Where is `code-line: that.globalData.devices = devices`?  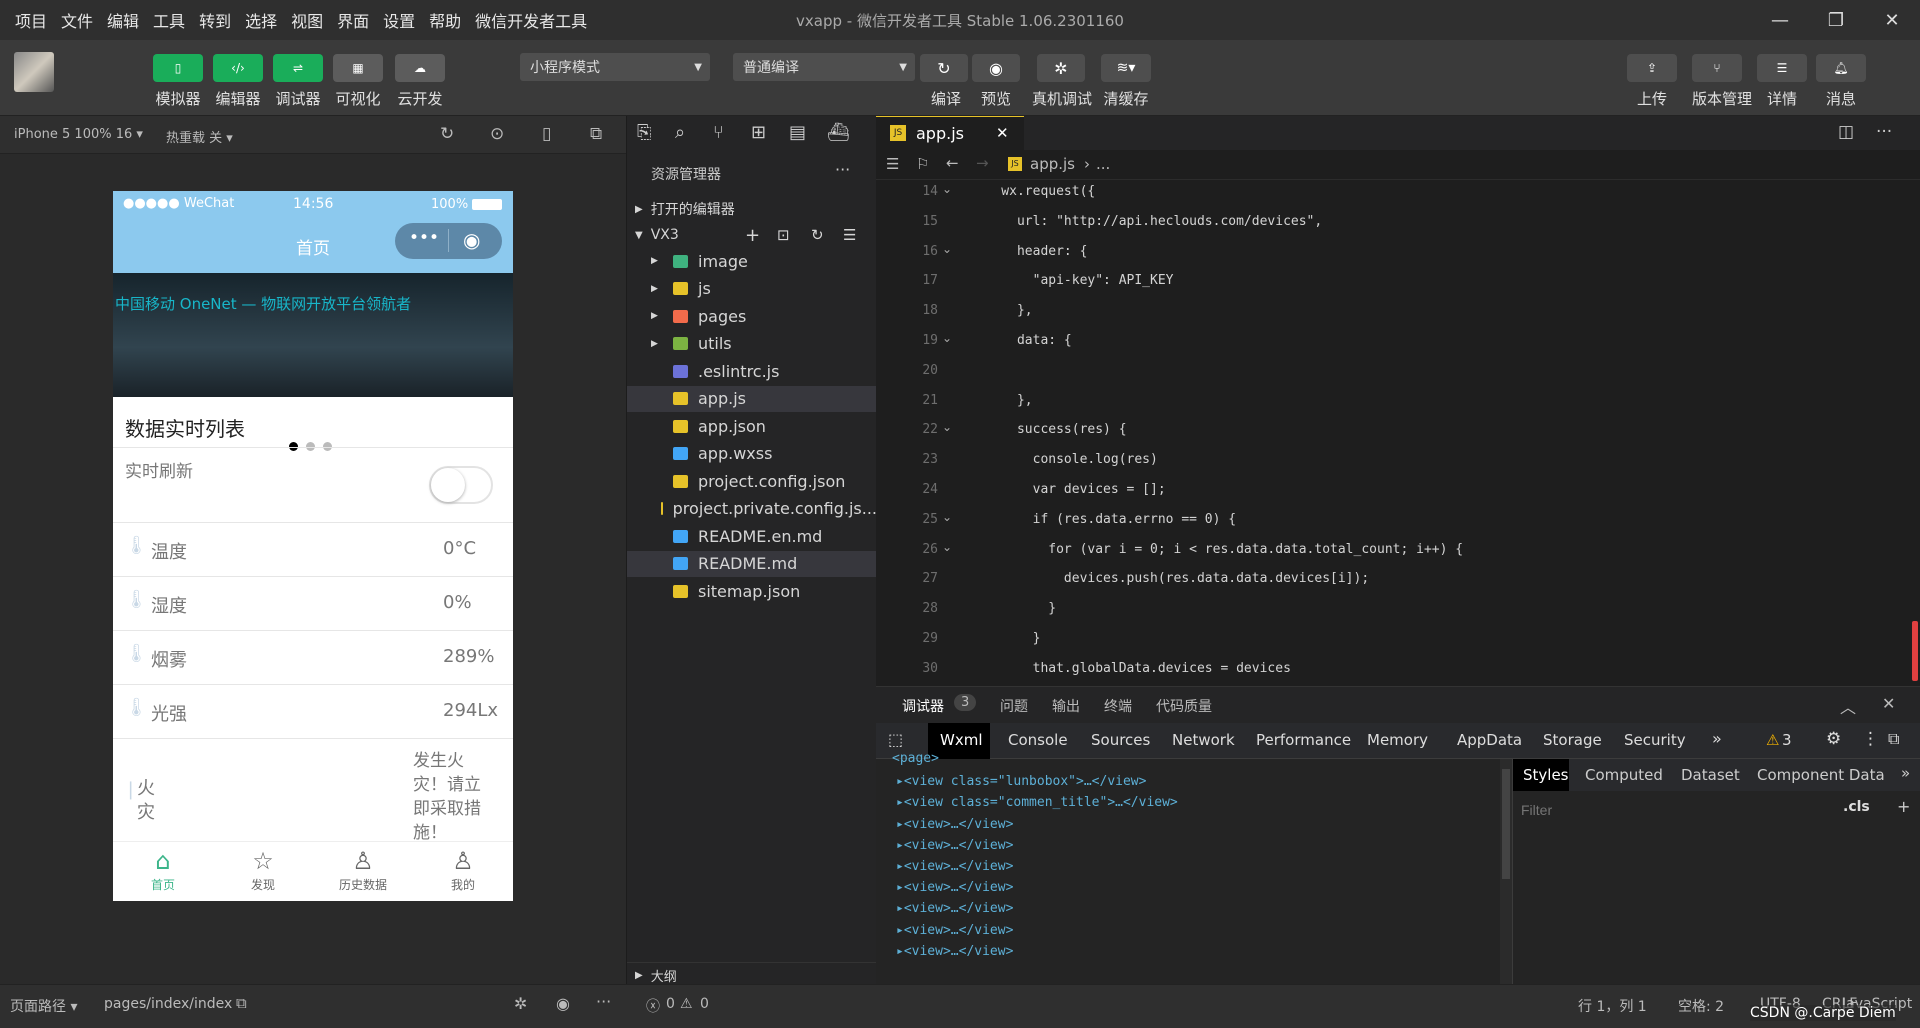 code-line: that.globalData.devices = devices is located at coordinates (1130, 668).